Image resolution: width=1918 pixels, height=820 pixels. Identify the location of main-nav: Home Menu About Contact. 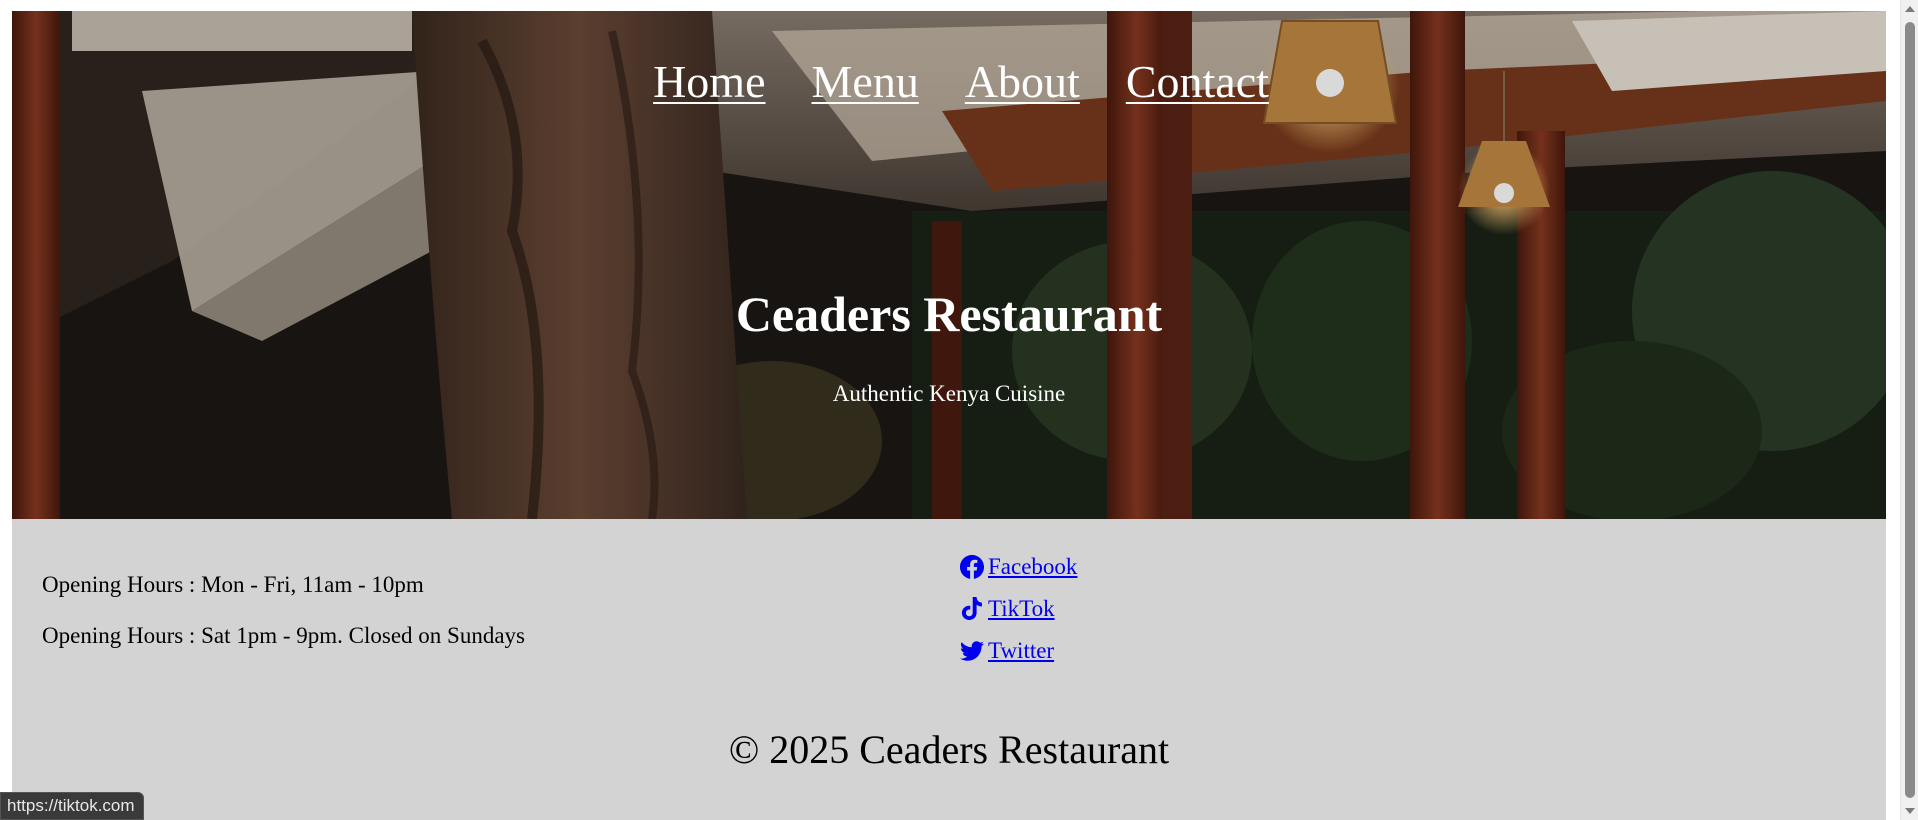
(949, 81).